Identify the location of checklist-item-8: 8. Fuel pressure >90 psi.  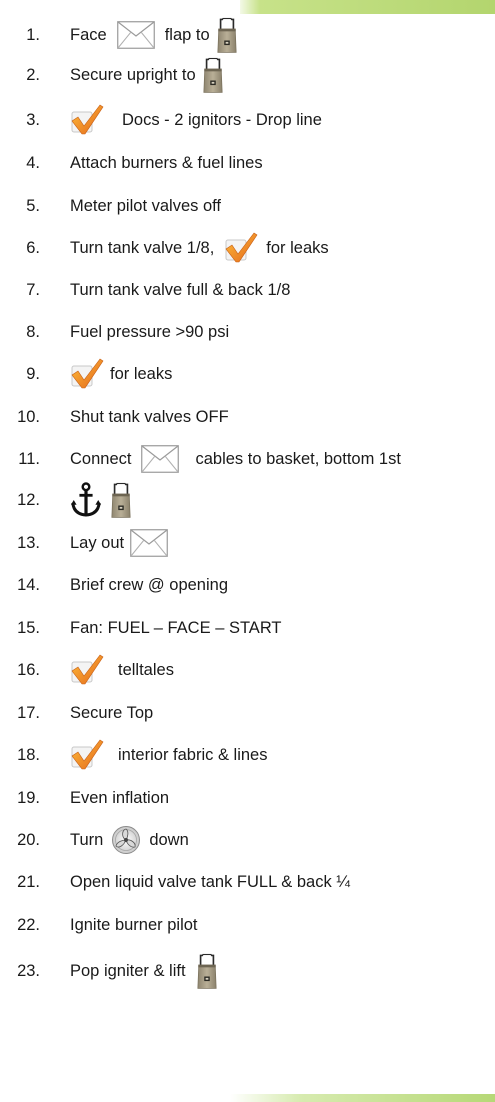
(247, 332).